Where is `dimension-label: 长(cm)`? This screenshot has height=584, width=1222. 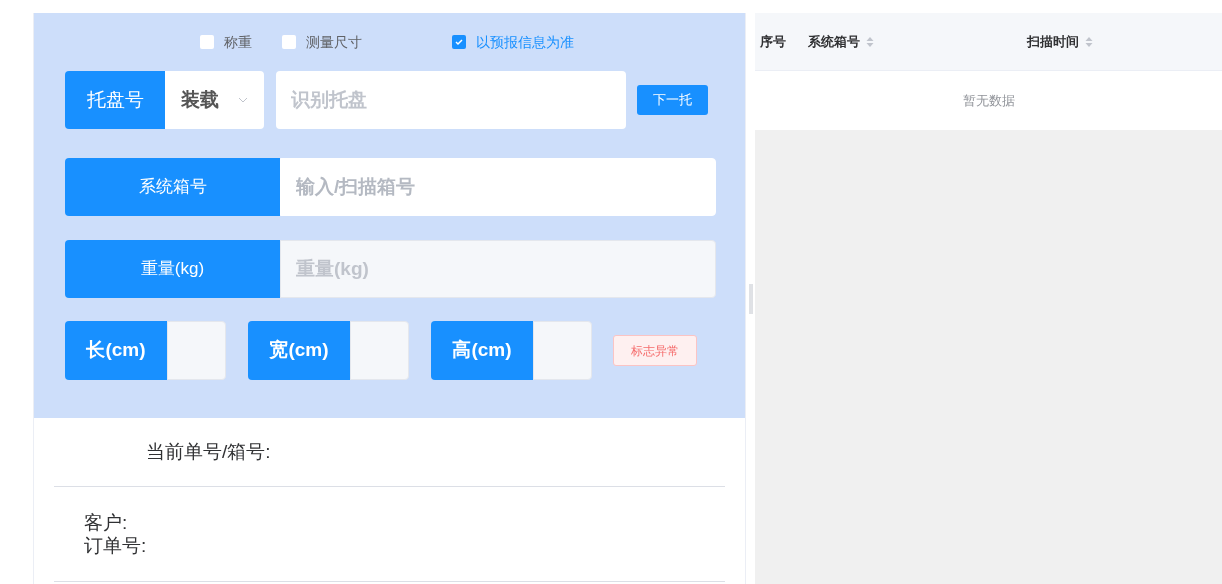 dimension-label: 长(cm) is located at coordinates (116, 350).